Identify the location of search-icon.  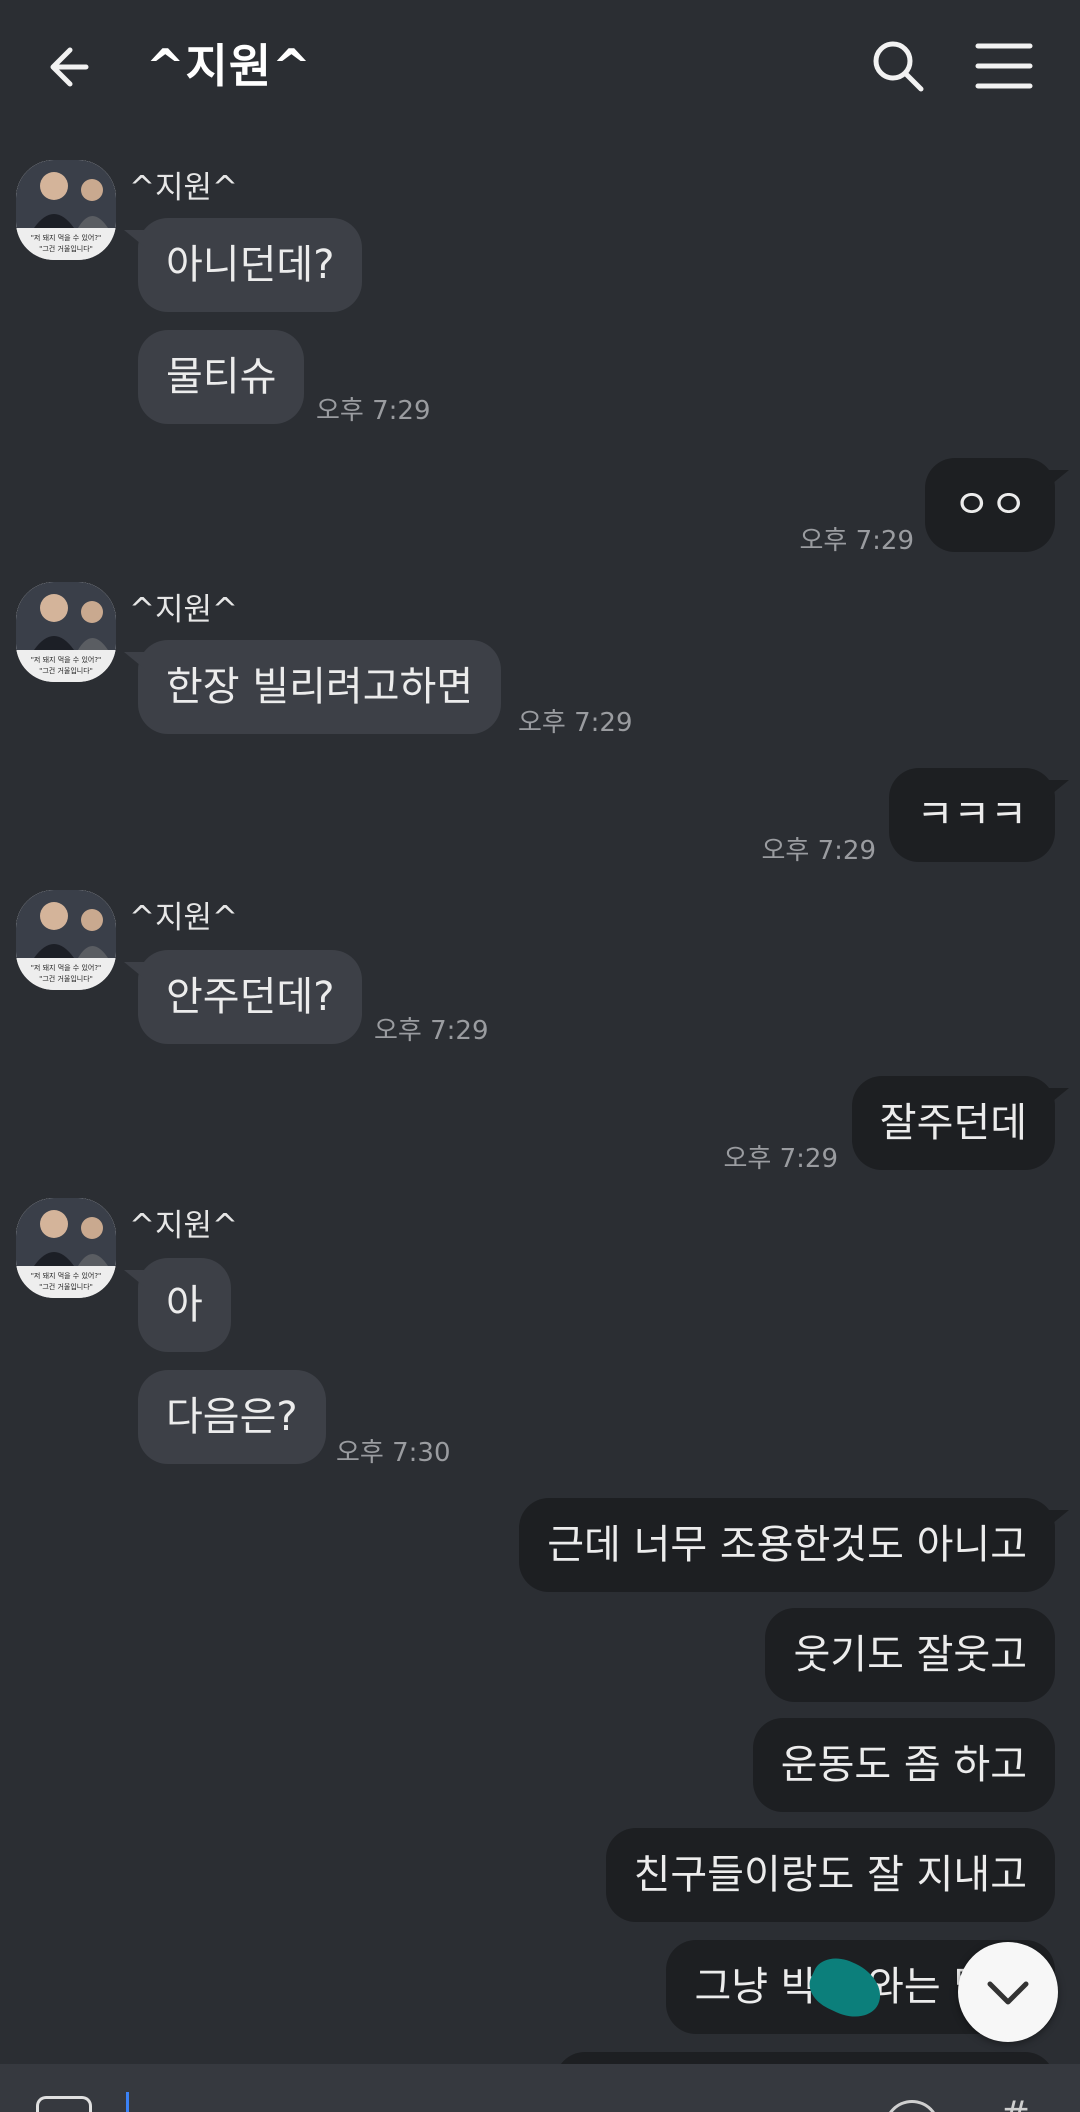
(898, 66).